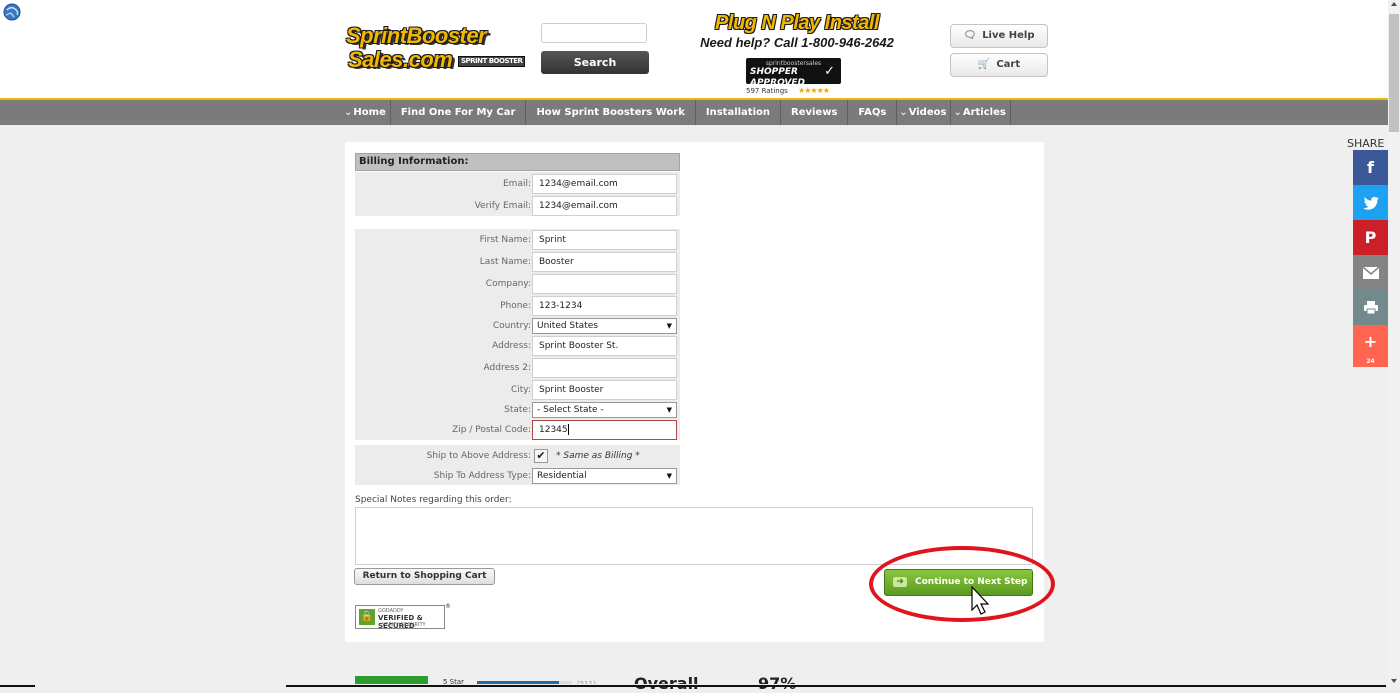 This screenshot has height=693, width=1400. I want to click on live-help-label: Live Help, so click(1008, 35).